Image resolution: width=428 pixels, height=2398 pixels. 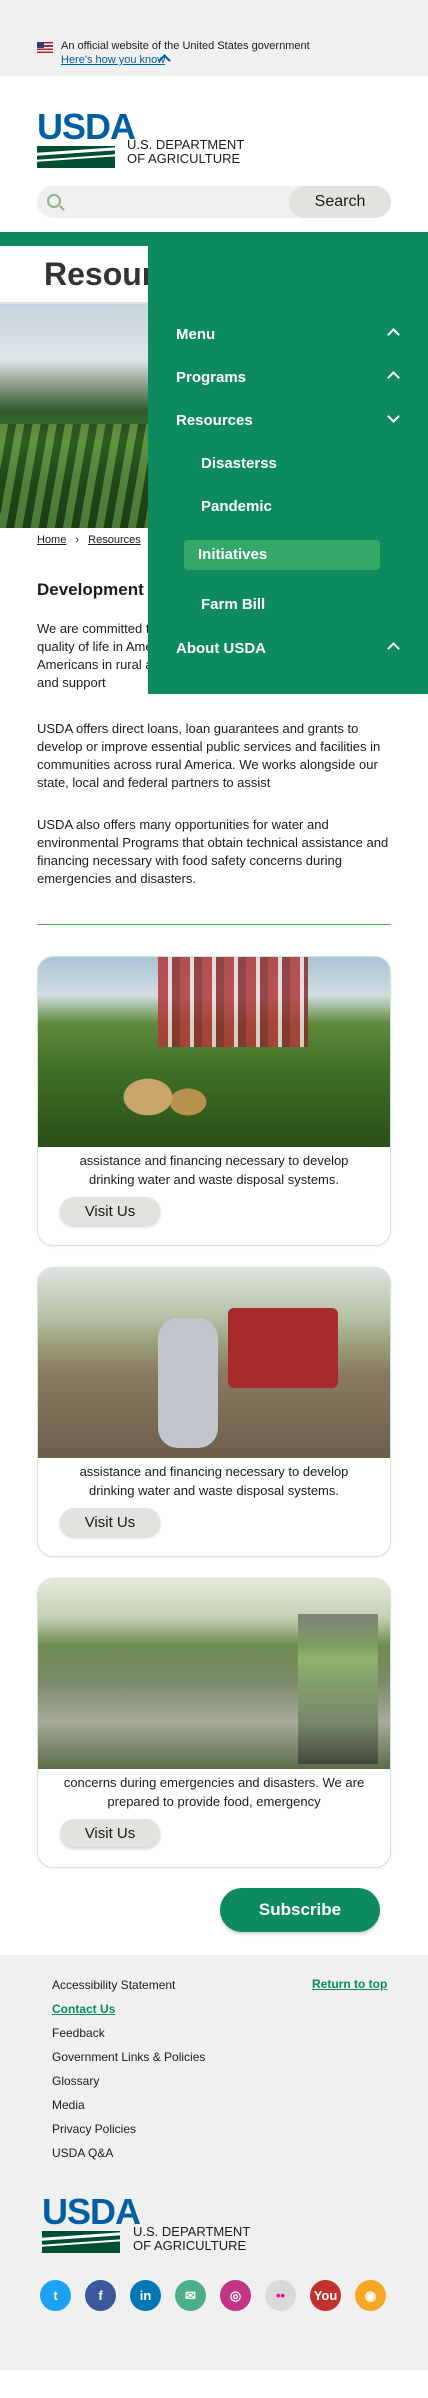 What do you see at coordinates (128, 2133) in the screenshot?
I see `footer-link-privacy: Privacy Policies` at bounding box center [128, 2133].